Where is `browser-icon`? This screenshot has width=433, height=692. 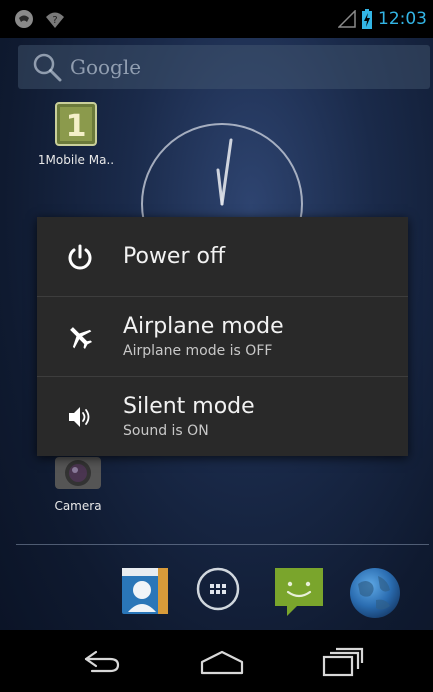 browser-icon is located at coordinates (375, 595).